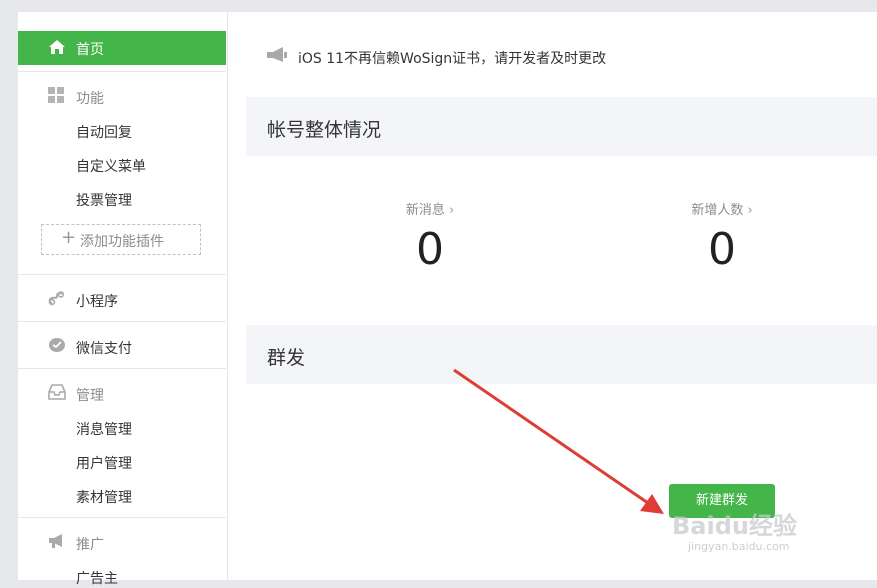 This screenshot has height=588, width=877. I want to click on sidebar-item-auto-reply: 自动回复, so click(104, 132).